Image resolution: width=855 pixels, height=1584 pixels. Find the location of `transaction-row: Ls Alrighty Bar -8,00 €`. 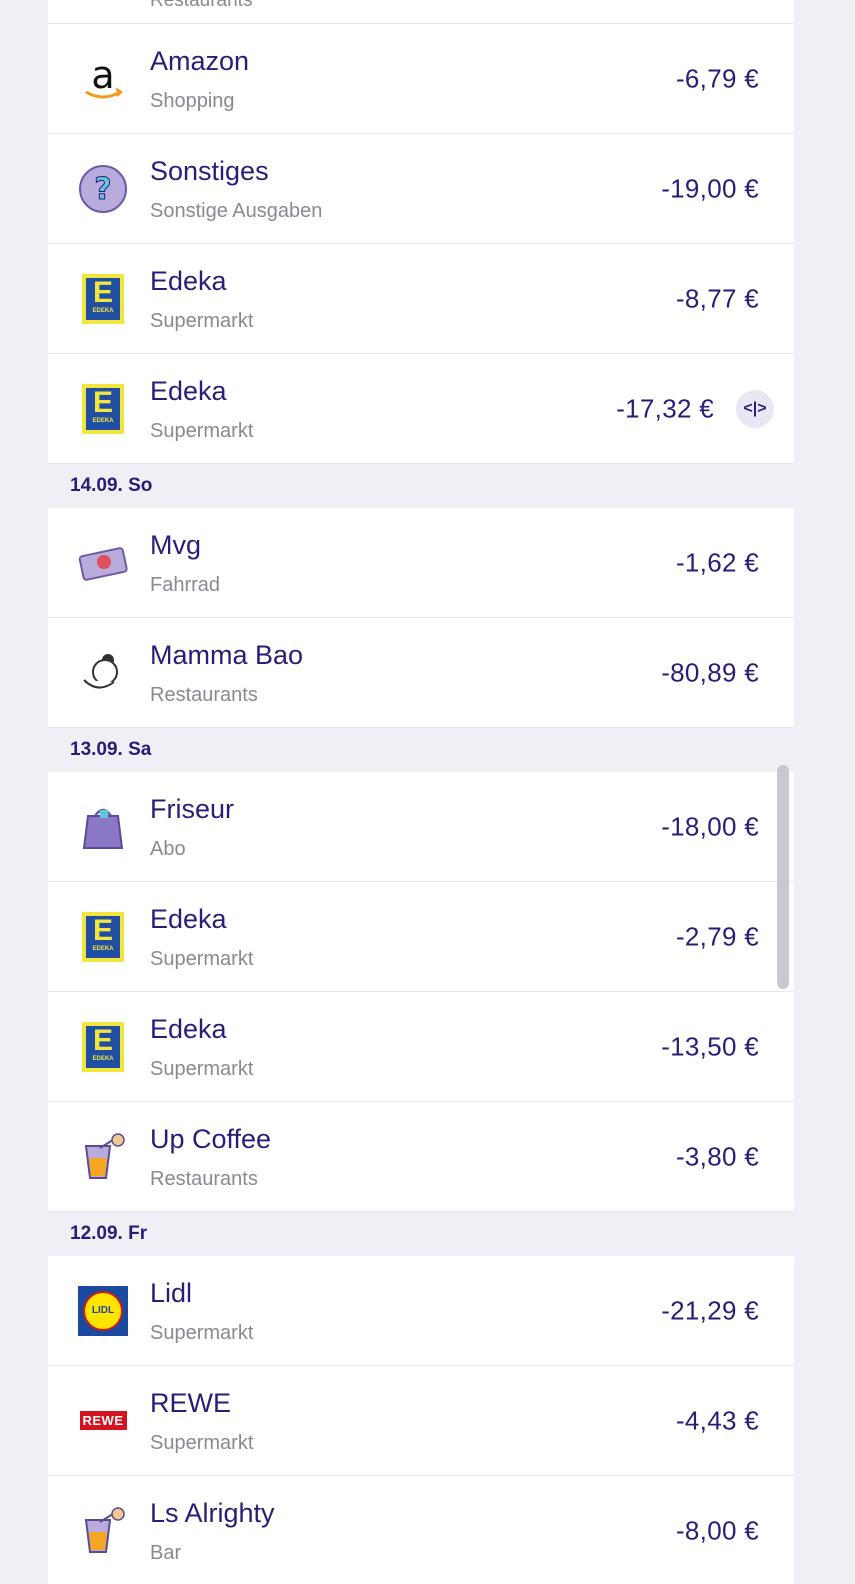

transaction-row: Ls Alrighty Bar -8,00 € is located at coordinates (421, 1530).